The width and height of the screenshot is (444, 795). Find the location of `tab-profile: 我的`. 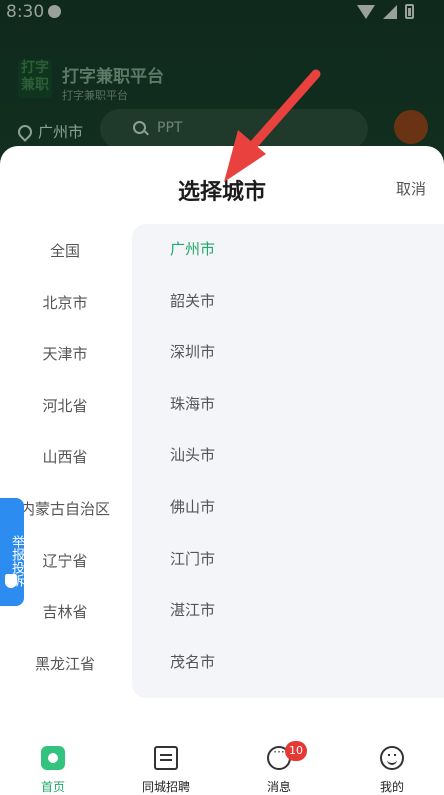

tab-profile: 我的 is located at coordinates (392, 763).